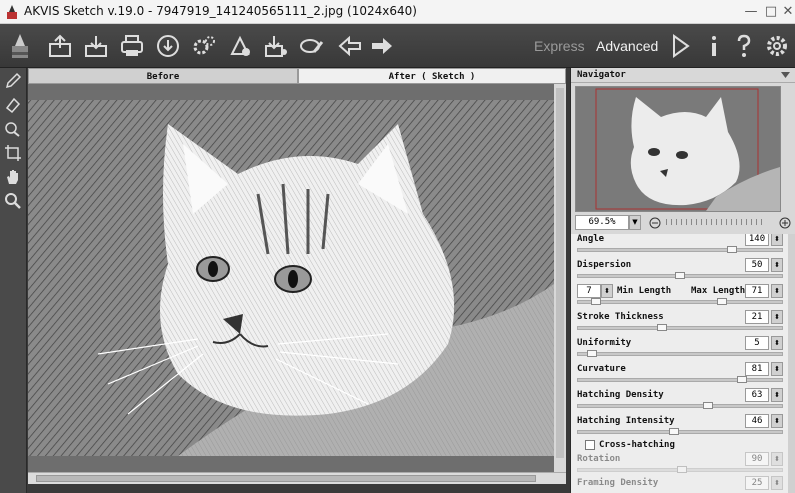 This screenshot has height=493, width=795. Describe the element at coordinates (13, 280) in the screenshot. I see `left-toolbox` at that location.